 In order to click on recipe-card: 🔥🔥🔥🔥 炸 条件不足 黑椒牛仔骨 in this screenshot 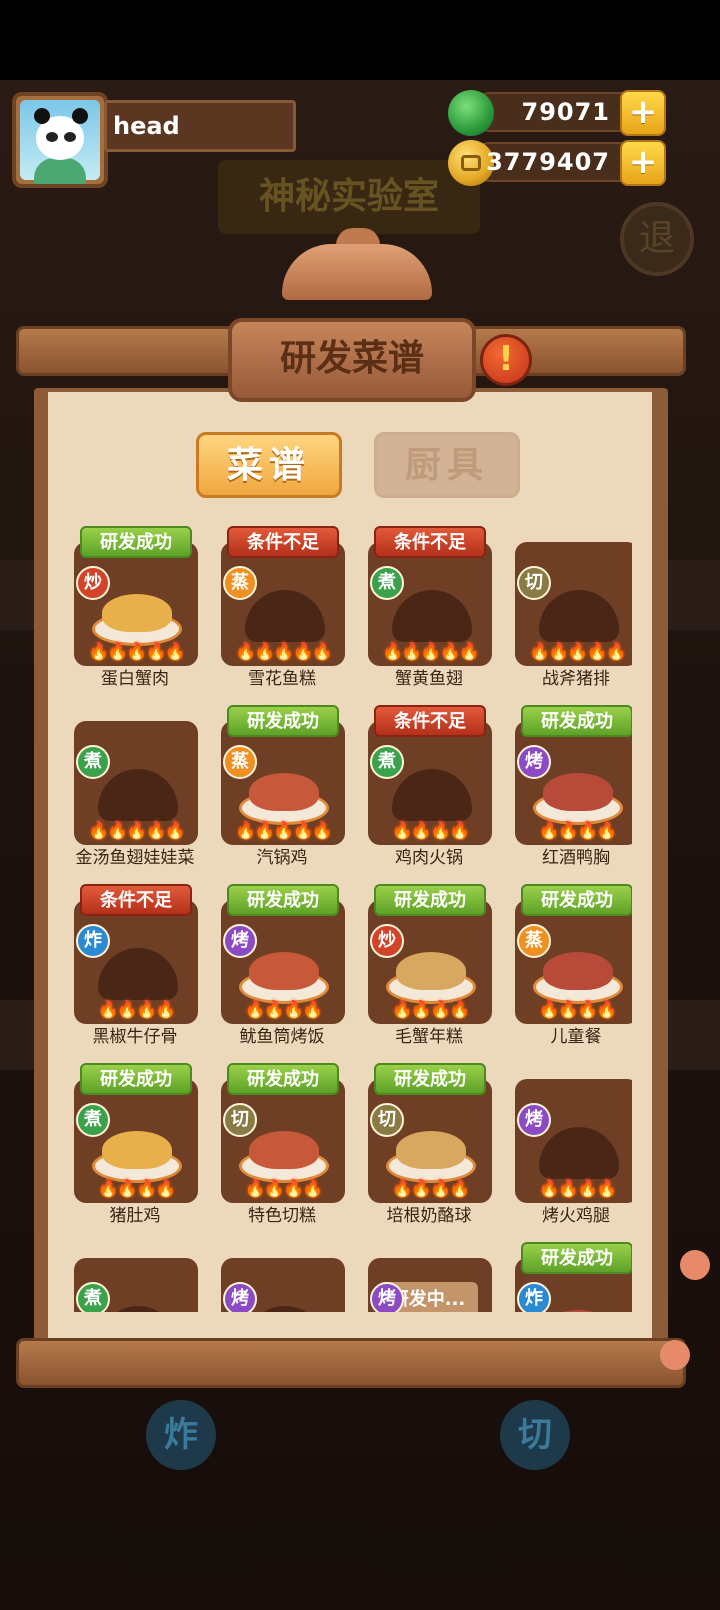, I will do `click(137, 968)`.